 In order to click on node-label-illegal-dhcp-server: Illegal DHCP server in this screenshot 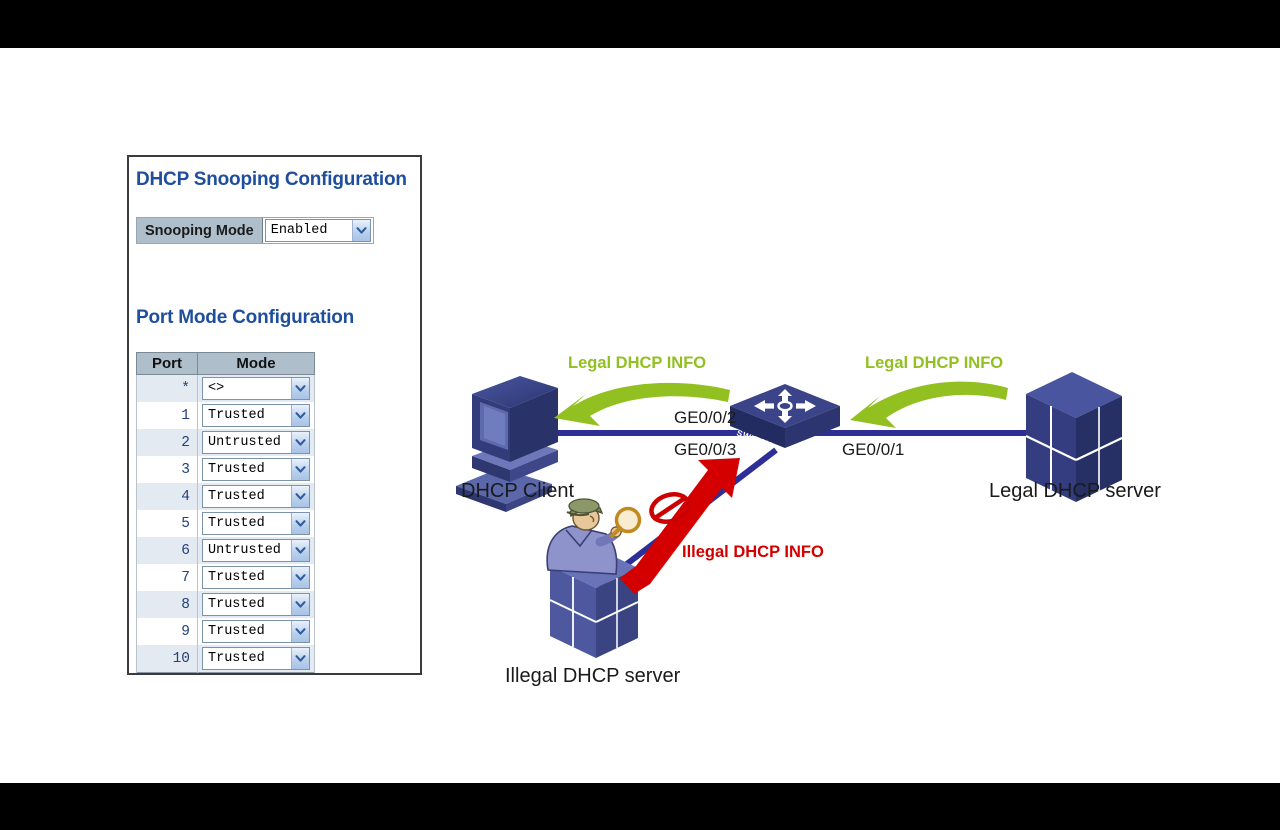, I will do `click(593, 676)`.